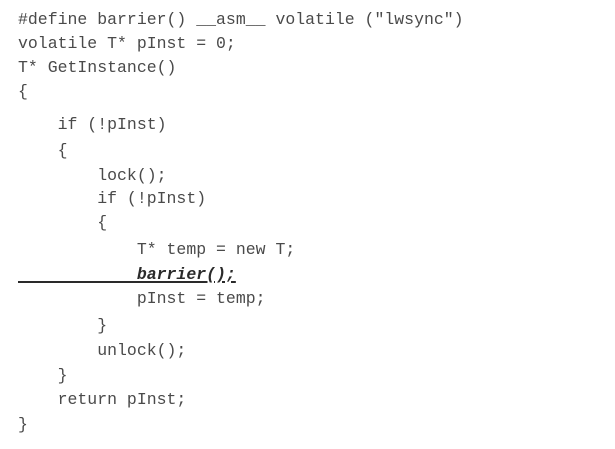  I want to click on code-line-lock-call: lock();, so click(92, 175).